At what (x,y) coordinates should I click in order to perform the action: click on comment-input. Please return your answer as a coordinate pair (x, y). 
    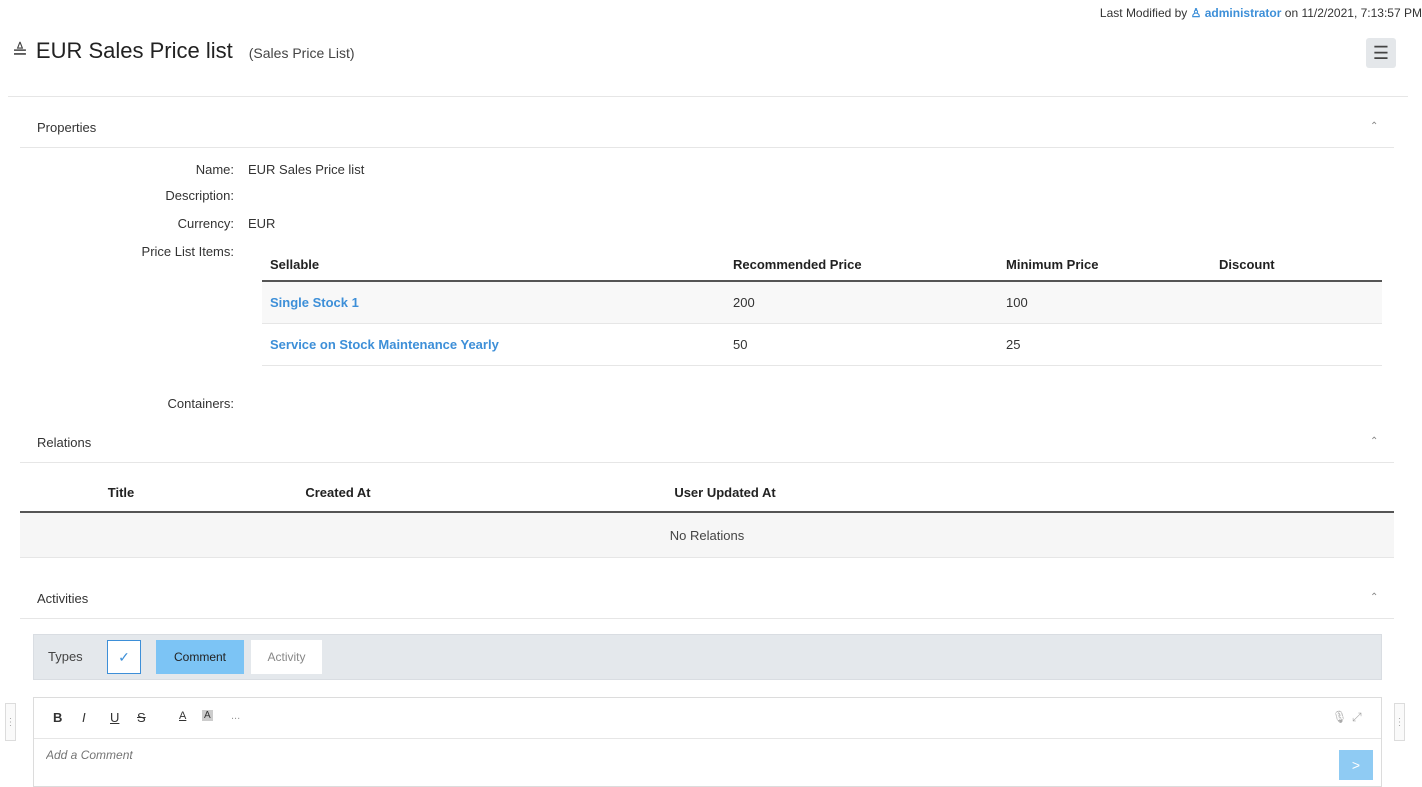
    Looking at the image, I should click on (686, 755).